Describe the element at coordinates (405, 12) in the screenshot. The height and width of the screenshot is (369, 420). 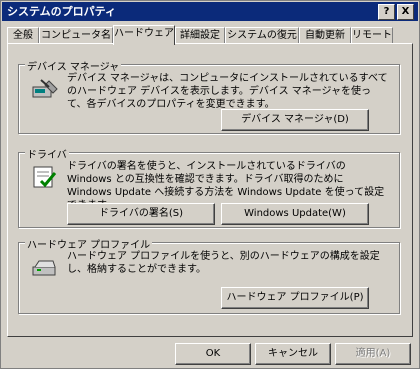
I see `close-button: X` at that location.